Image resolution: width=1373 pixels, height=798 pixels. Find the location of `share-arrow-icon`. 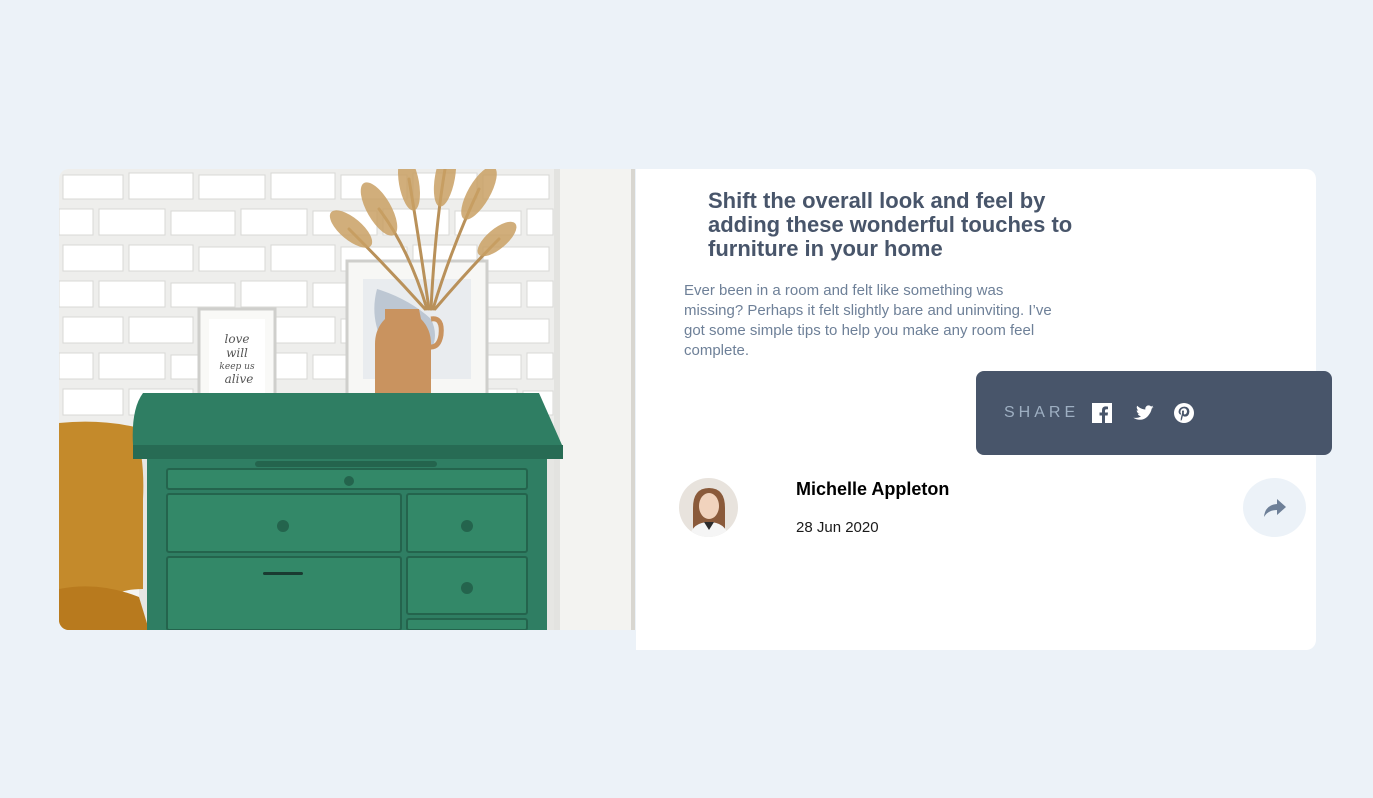

share-arrow-icon is located at coordinates (1274, 507).